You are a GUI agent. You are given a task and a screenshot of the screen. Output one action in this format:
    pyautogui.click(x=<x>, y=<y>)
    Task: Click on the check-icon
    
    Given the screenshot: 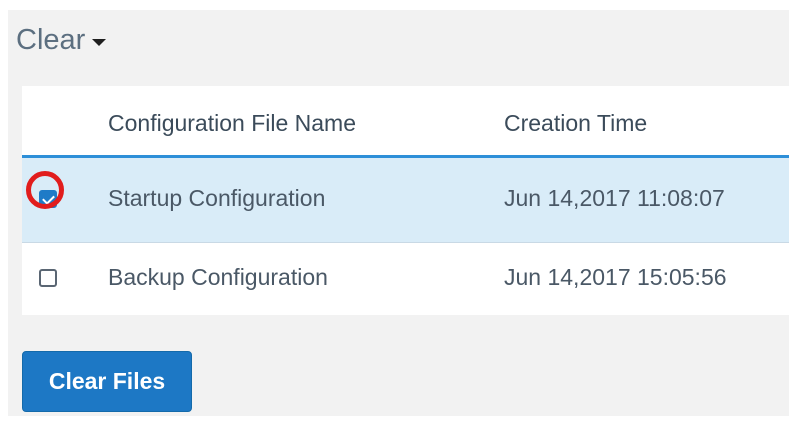 What is the action you would take?
    pyautogui.click(x=48, y=198)
    